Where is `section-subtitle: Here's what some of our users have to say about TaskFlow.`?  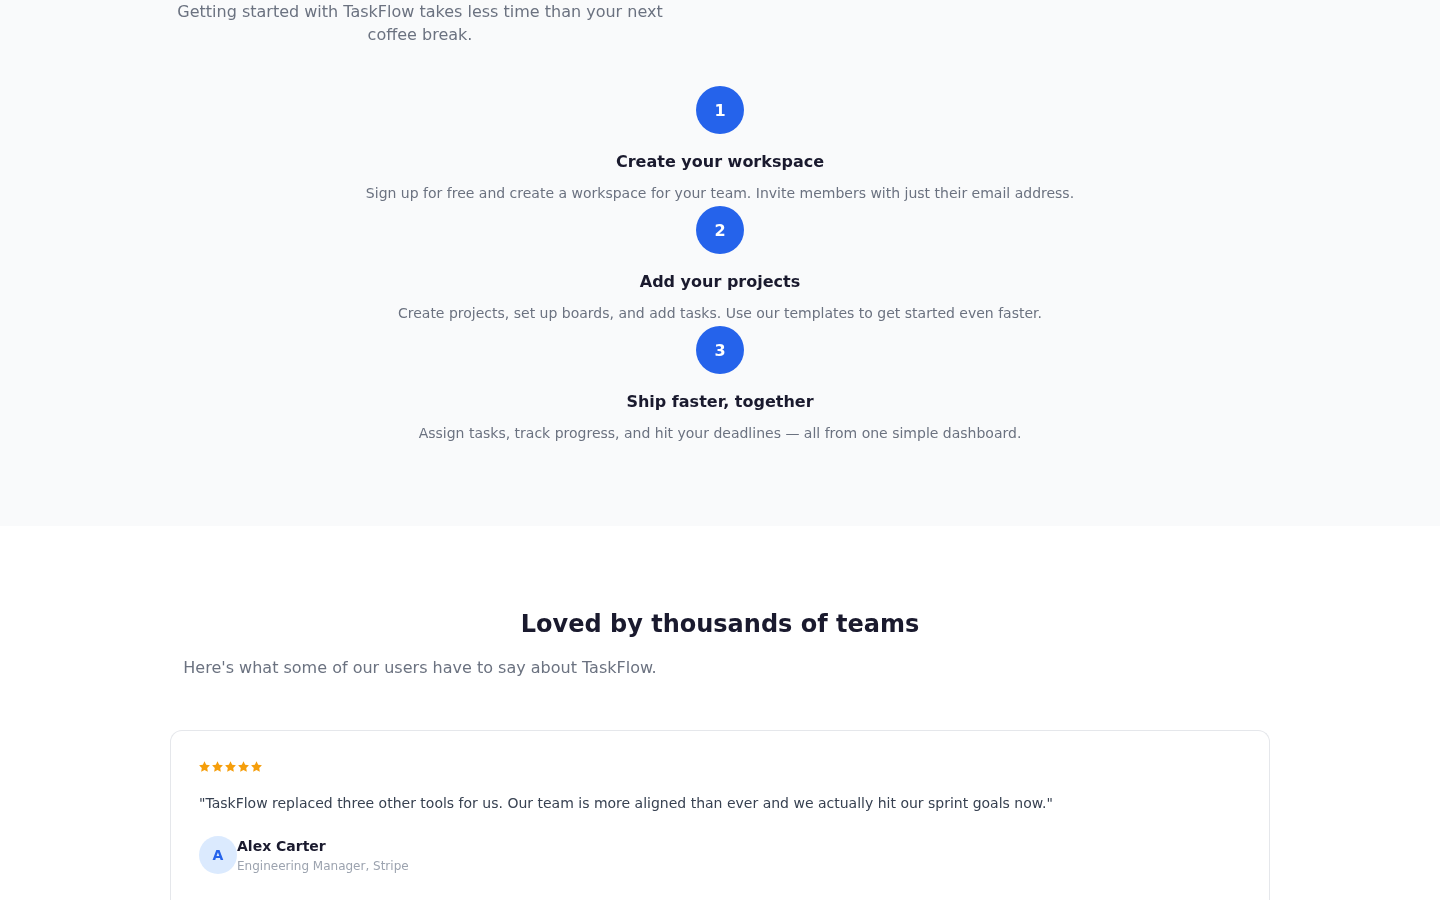
section-subtitle: Here's what some of our users have to say about TaskFlow. is located at coordinates (420, 668).